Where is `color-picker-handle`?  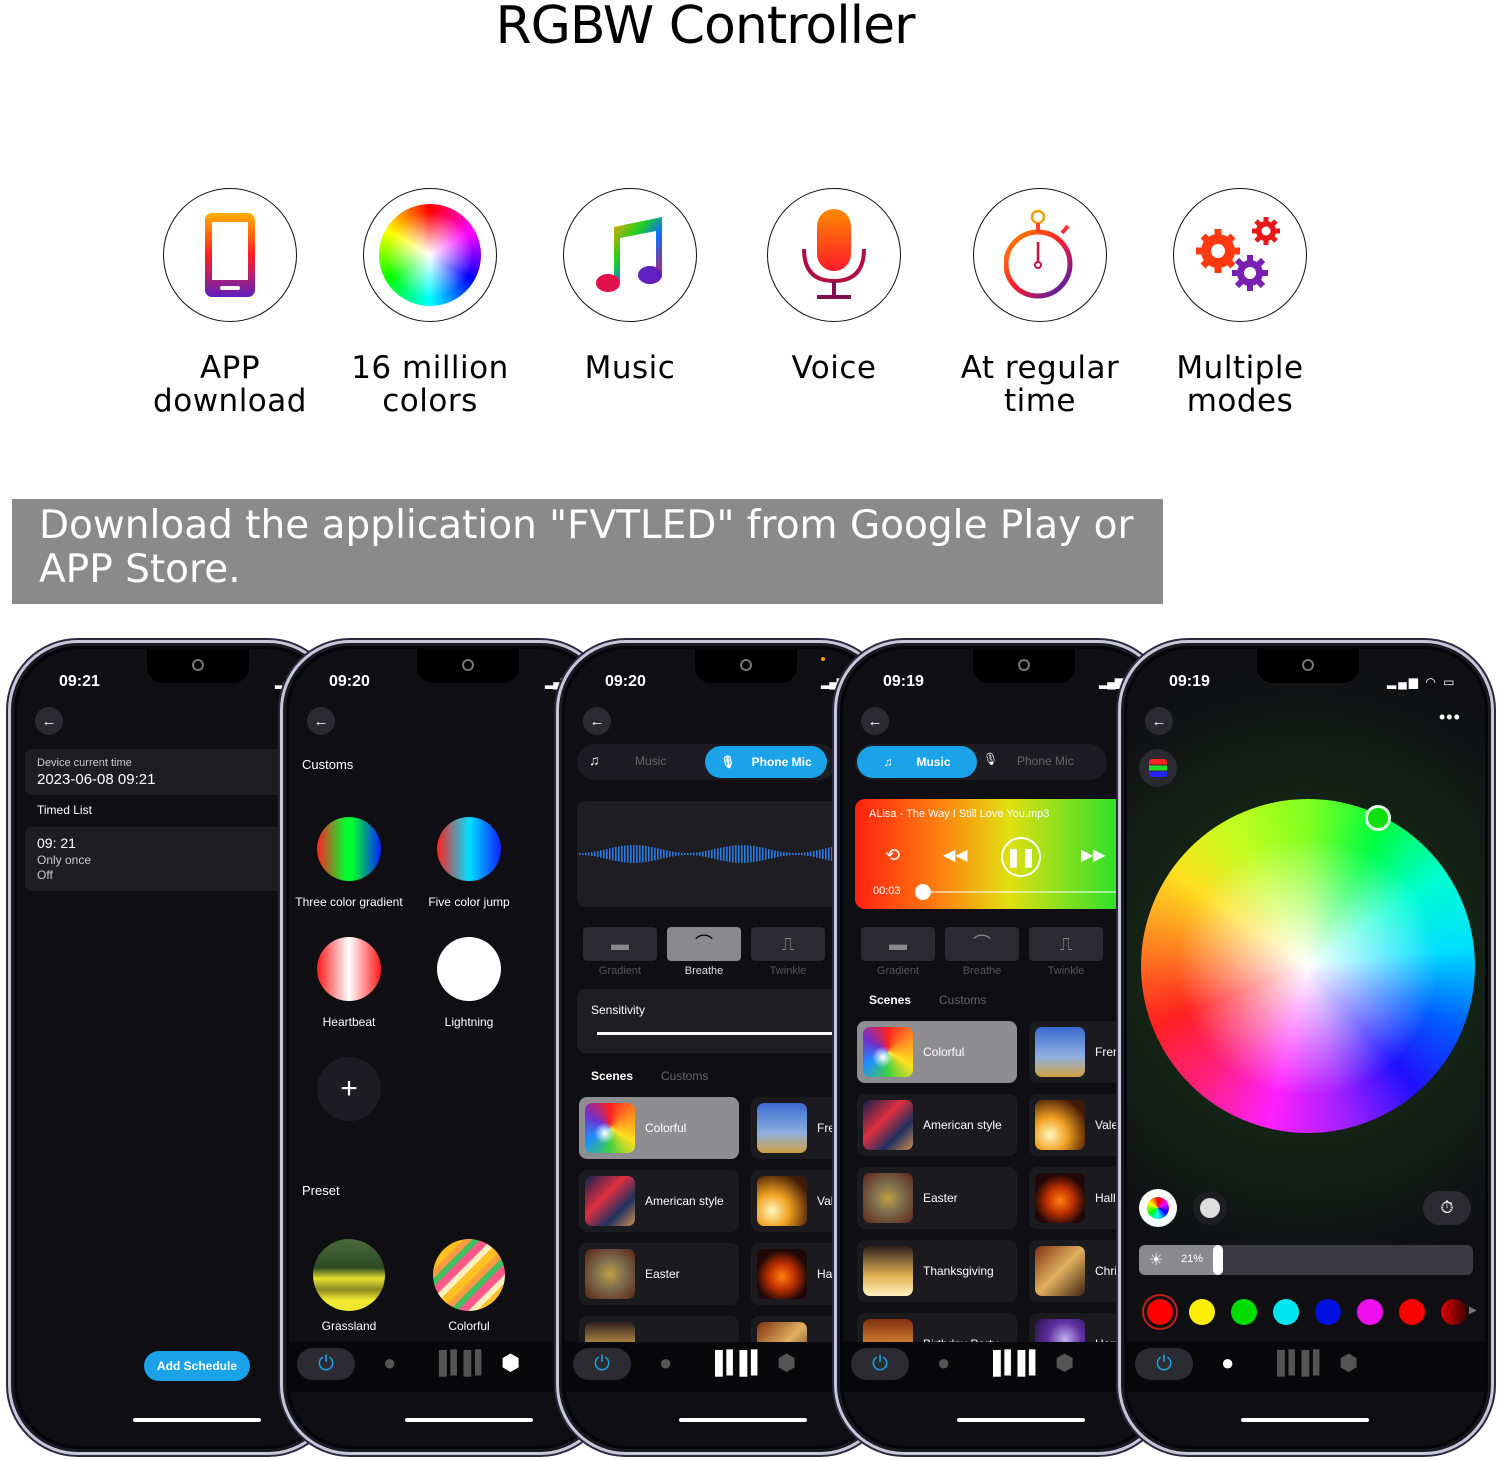 color-picker-handle is located at coordinates (1378, 818).